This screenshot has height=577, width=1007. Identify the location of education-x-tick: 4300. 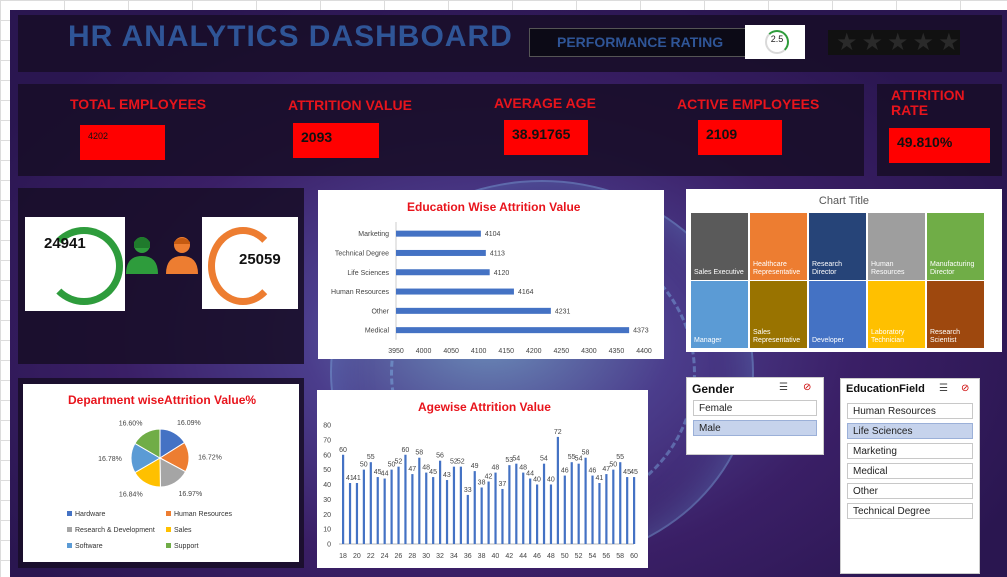
(589, 351).